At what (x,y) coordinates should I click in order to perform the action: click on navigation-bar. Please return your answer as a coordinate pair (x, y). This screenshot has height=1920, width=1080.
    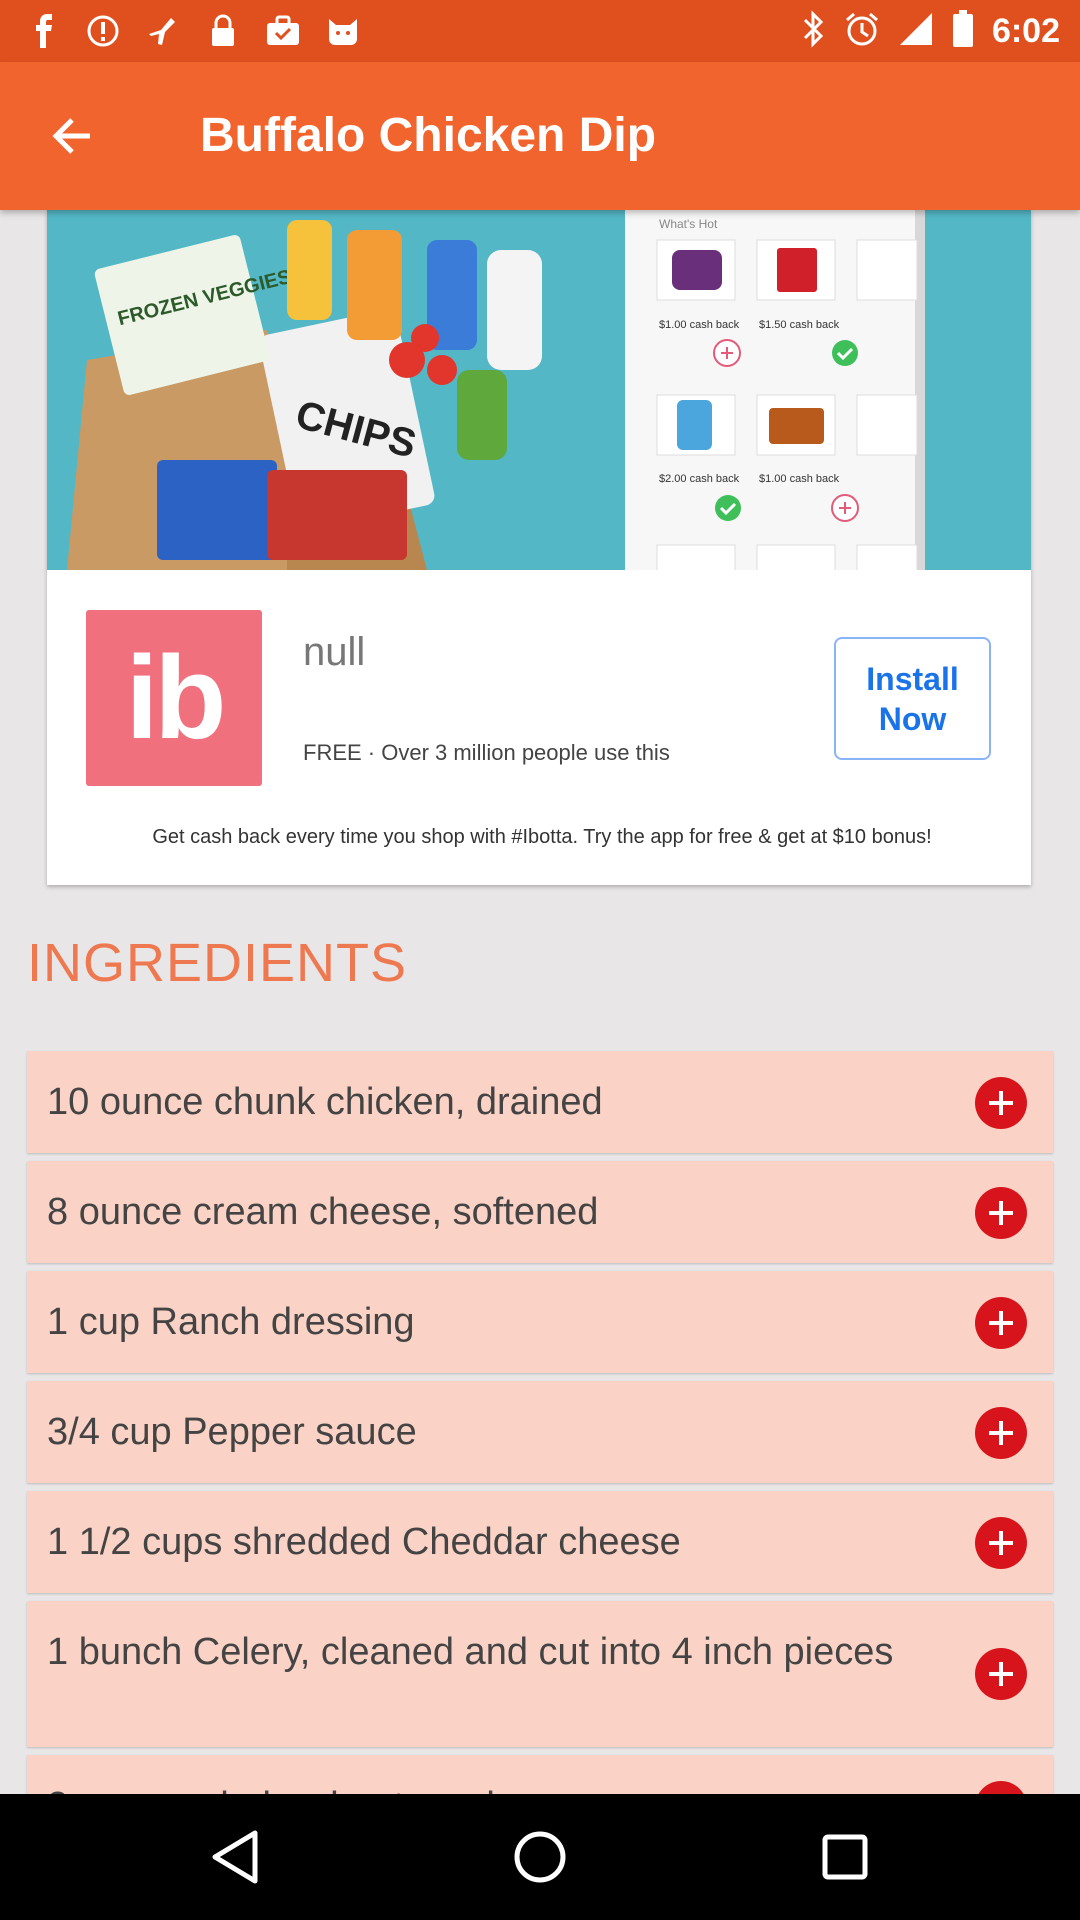
    Looking at the image, I should click on (540, 1857).